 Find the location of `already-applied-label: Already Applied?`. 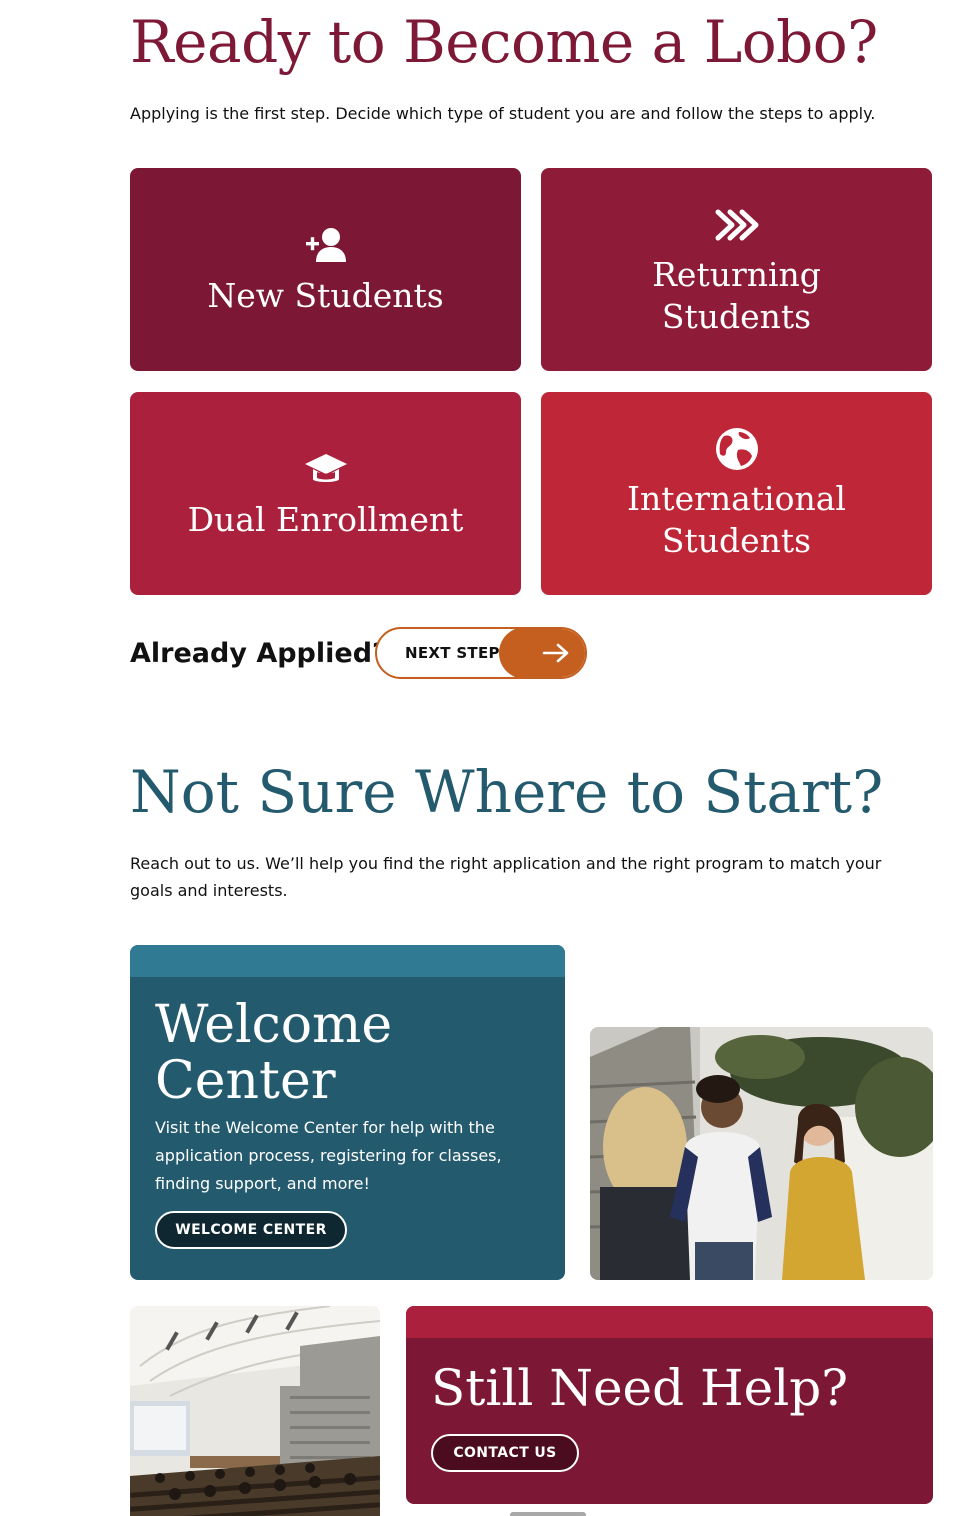

already-applied-label: Already Applied? is located at coordinates (259, 653).